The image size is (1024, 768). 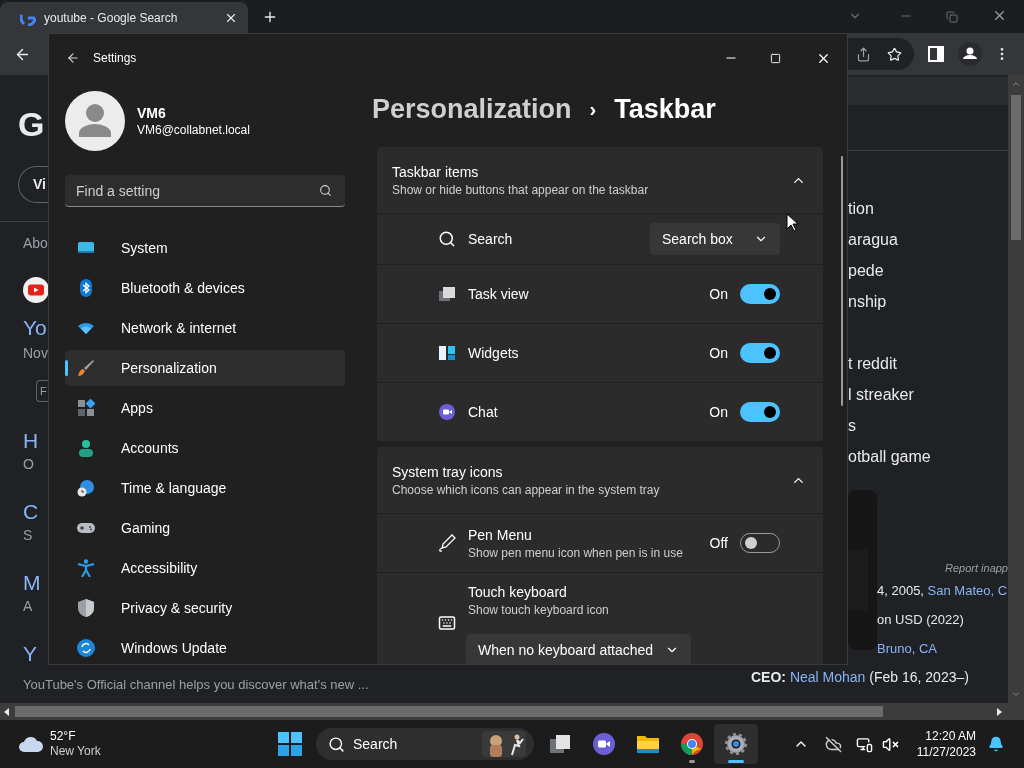 What do you see at coordinates (115, 58) in the screenshot?
I see `window-title: Settings` at bounding box center [115, 58].